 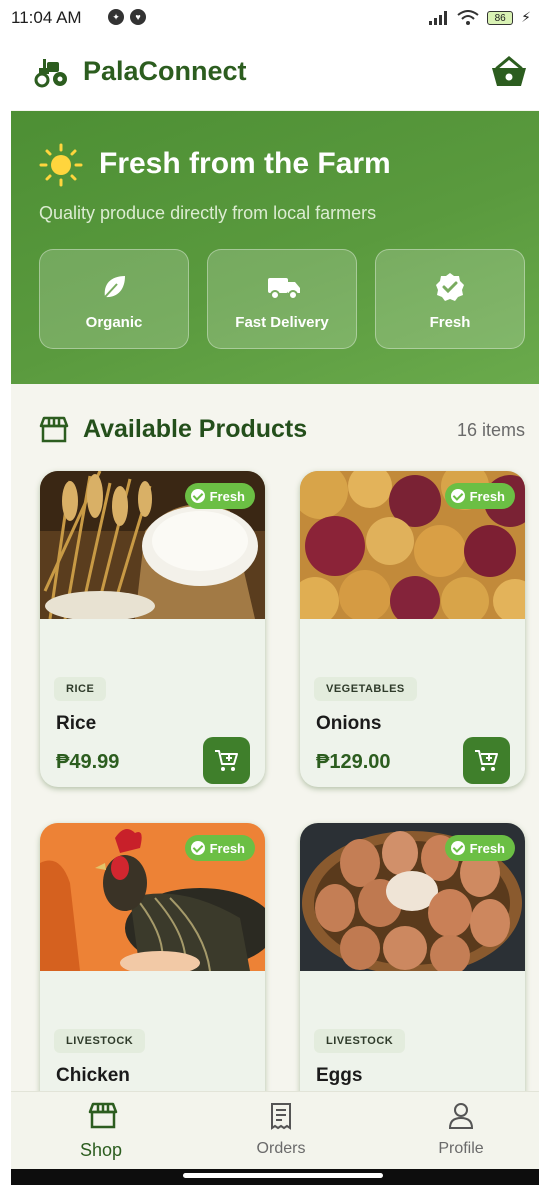 What do you see at coordinates (283, 1175) in the screenshot?
I see `home-indicator` at bounding box center [283, 1175].